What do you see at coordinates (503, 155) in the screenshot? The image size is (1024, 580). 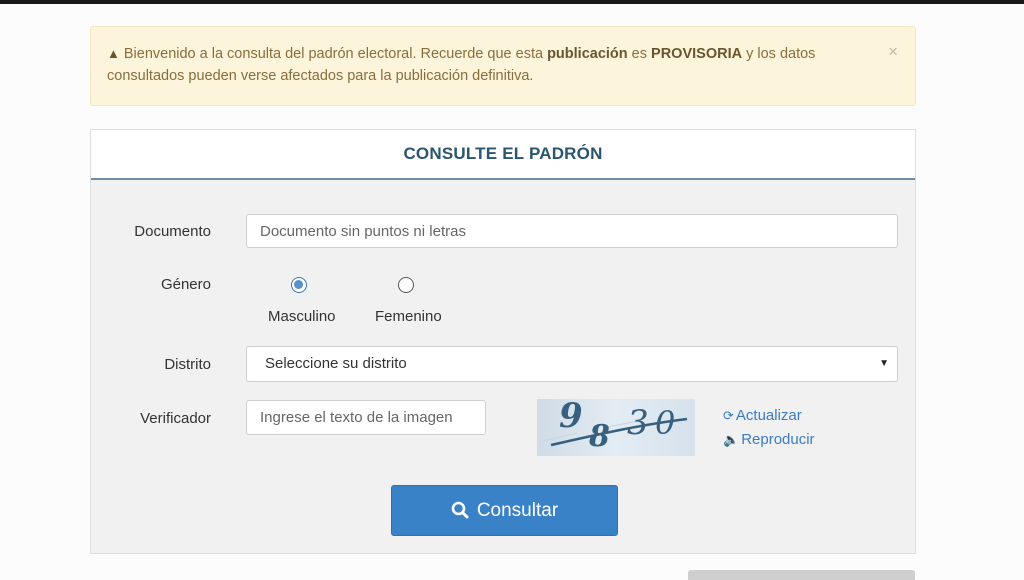 I see `form-title: CONSULTE EL PADRÓN` at bounding box center [503, 155].